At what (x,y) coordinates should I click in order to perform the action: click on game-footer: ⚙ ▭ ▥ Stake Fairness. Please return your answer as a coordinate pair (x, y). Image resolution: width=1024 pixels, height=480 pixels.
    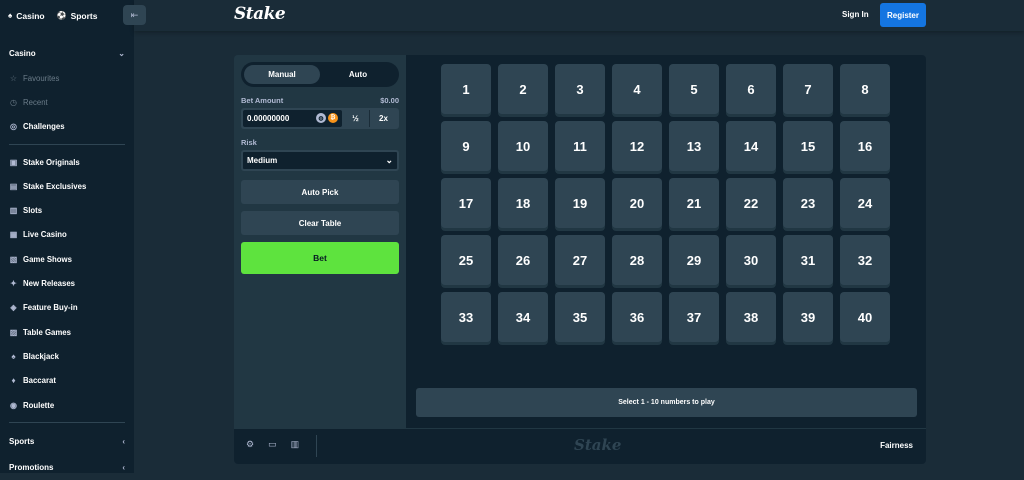
    Looking at the image, I should click on (580, 446).